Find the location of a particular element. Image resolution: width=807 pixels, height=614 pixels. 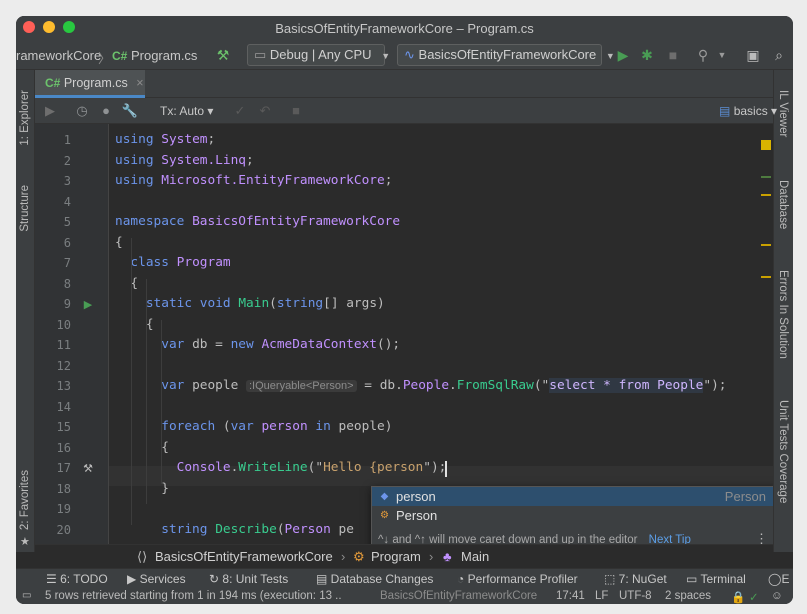

attach-process-icon: ⚲ is located at coordinates (703, 55).